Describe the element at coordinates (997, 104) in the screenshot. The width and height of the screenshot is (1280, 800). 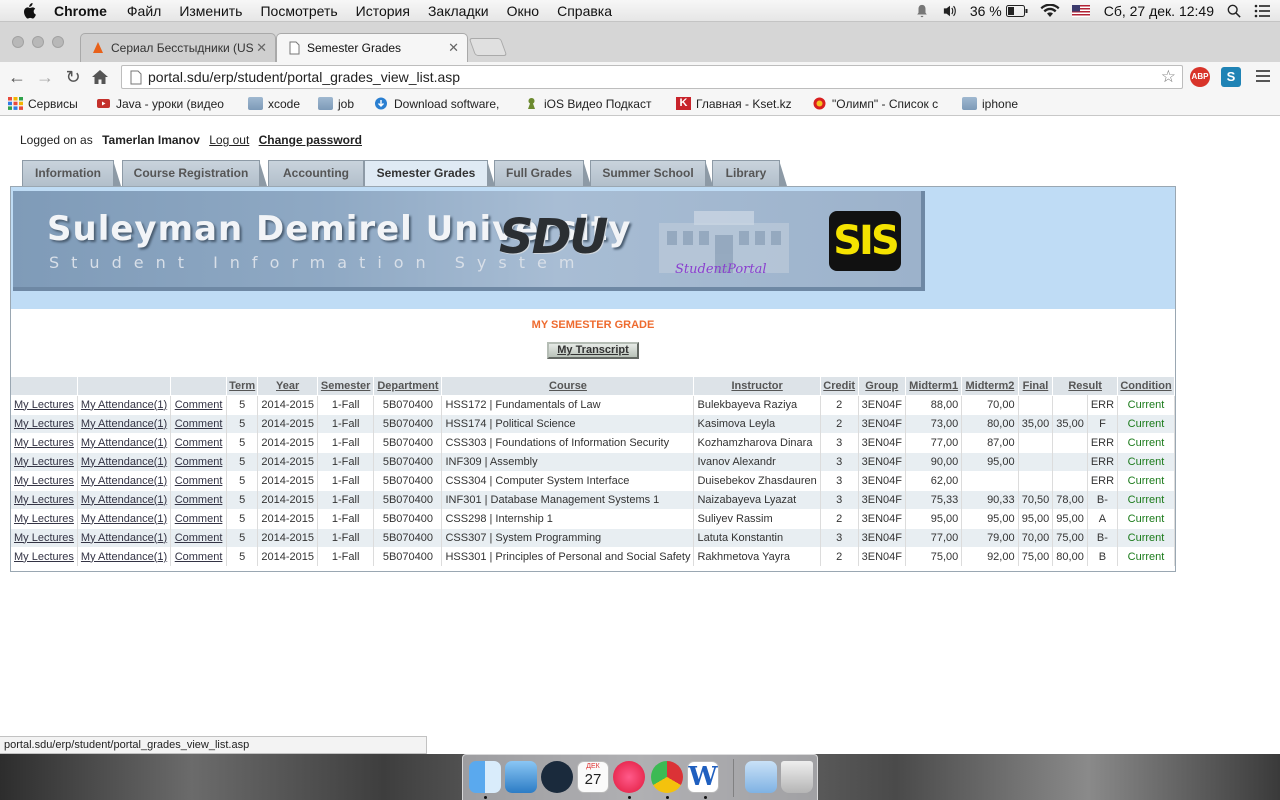
I see `bookmark-folder-iphone: iphone` at that location.